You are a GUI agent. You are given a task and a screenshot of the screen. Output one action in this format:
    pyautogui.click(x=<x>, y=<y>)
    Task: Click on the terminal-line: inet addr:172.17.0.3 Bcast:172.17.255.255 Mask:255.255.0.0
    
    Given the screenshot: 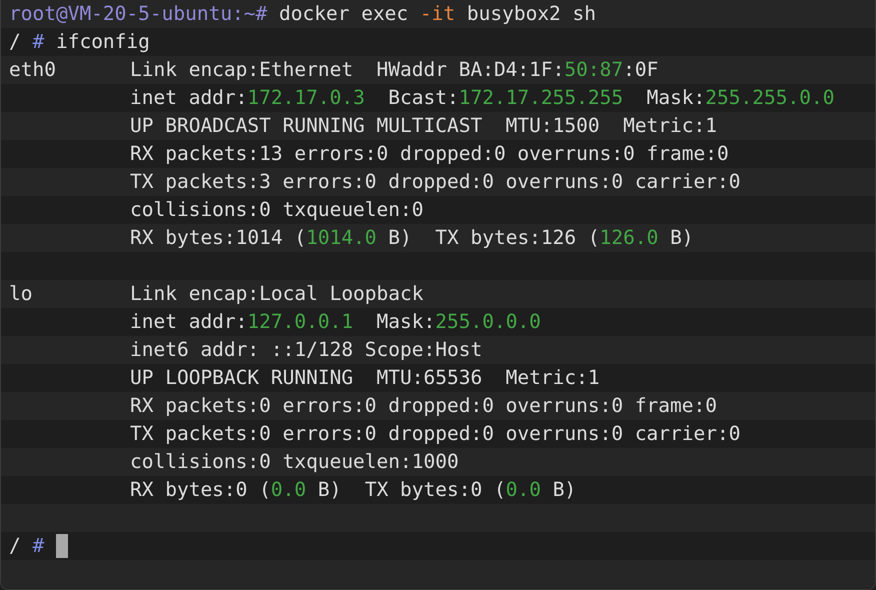 What is the action you would take?
    pyautogui.click(x=482, y=98)
    